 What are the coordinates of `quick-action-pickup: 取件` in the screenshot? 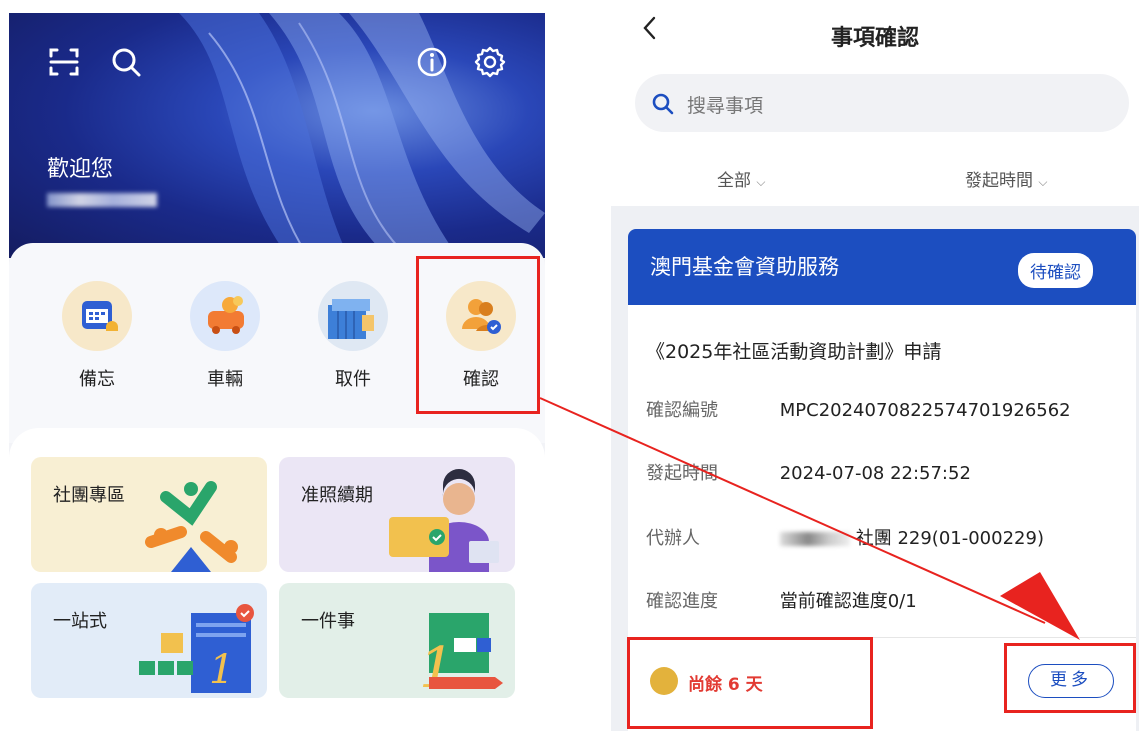 It's located at (353, 336).